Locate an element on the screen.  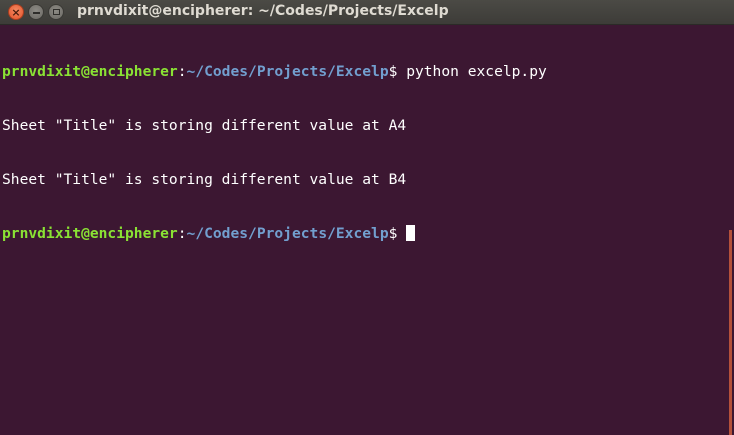
scrollbar-thumb is located at coordinates (730, 332).